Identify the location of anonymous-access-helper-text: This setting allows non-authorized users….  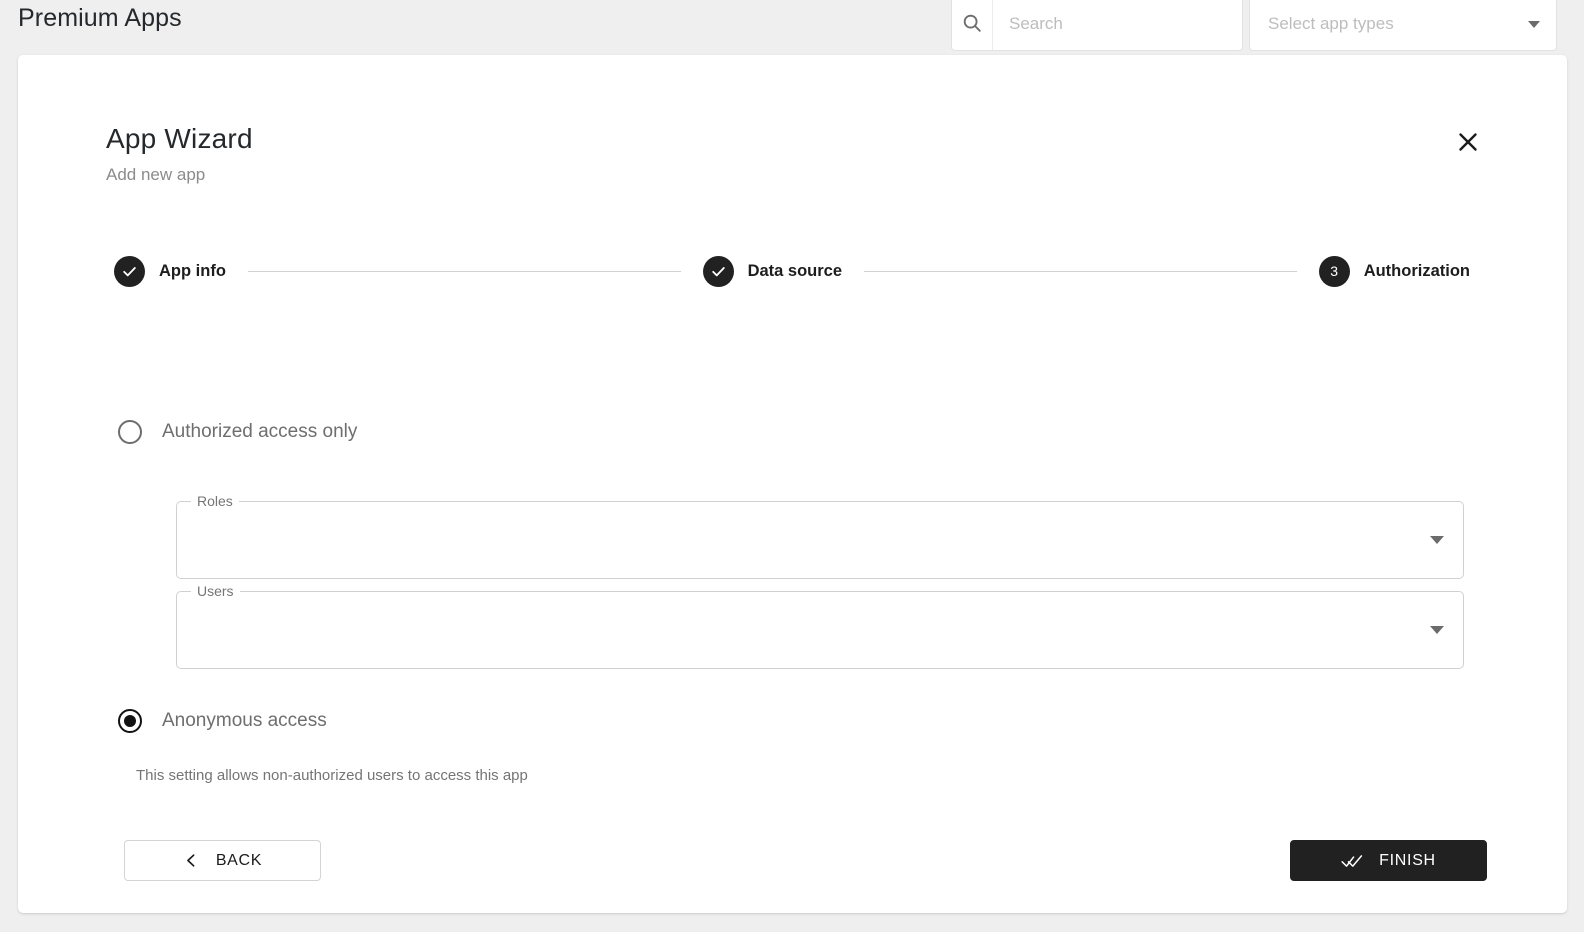
(332, 775).